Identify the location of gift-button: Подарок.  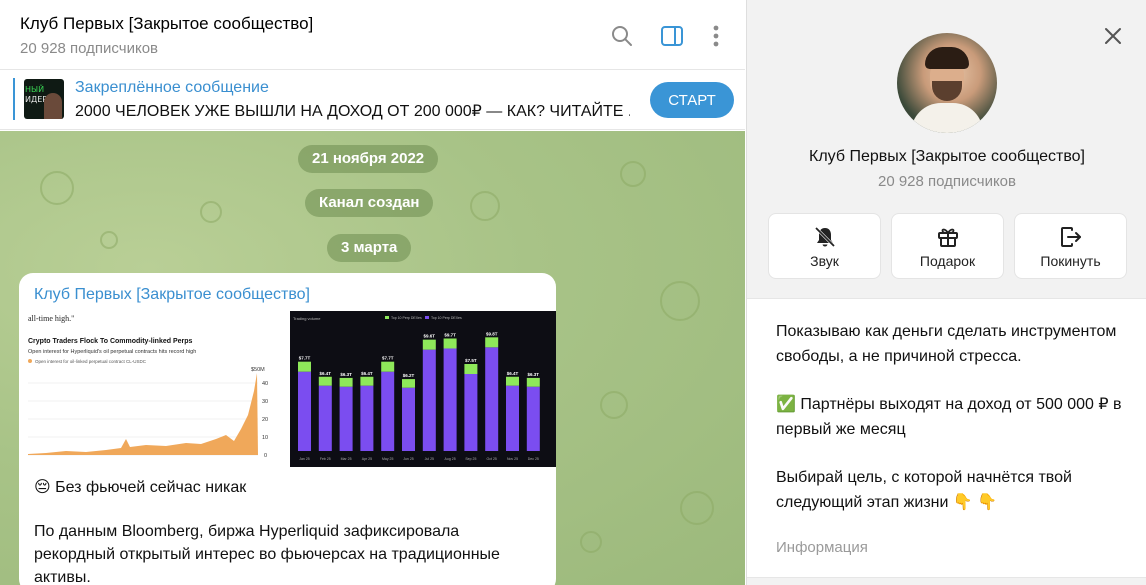
(947, 246).